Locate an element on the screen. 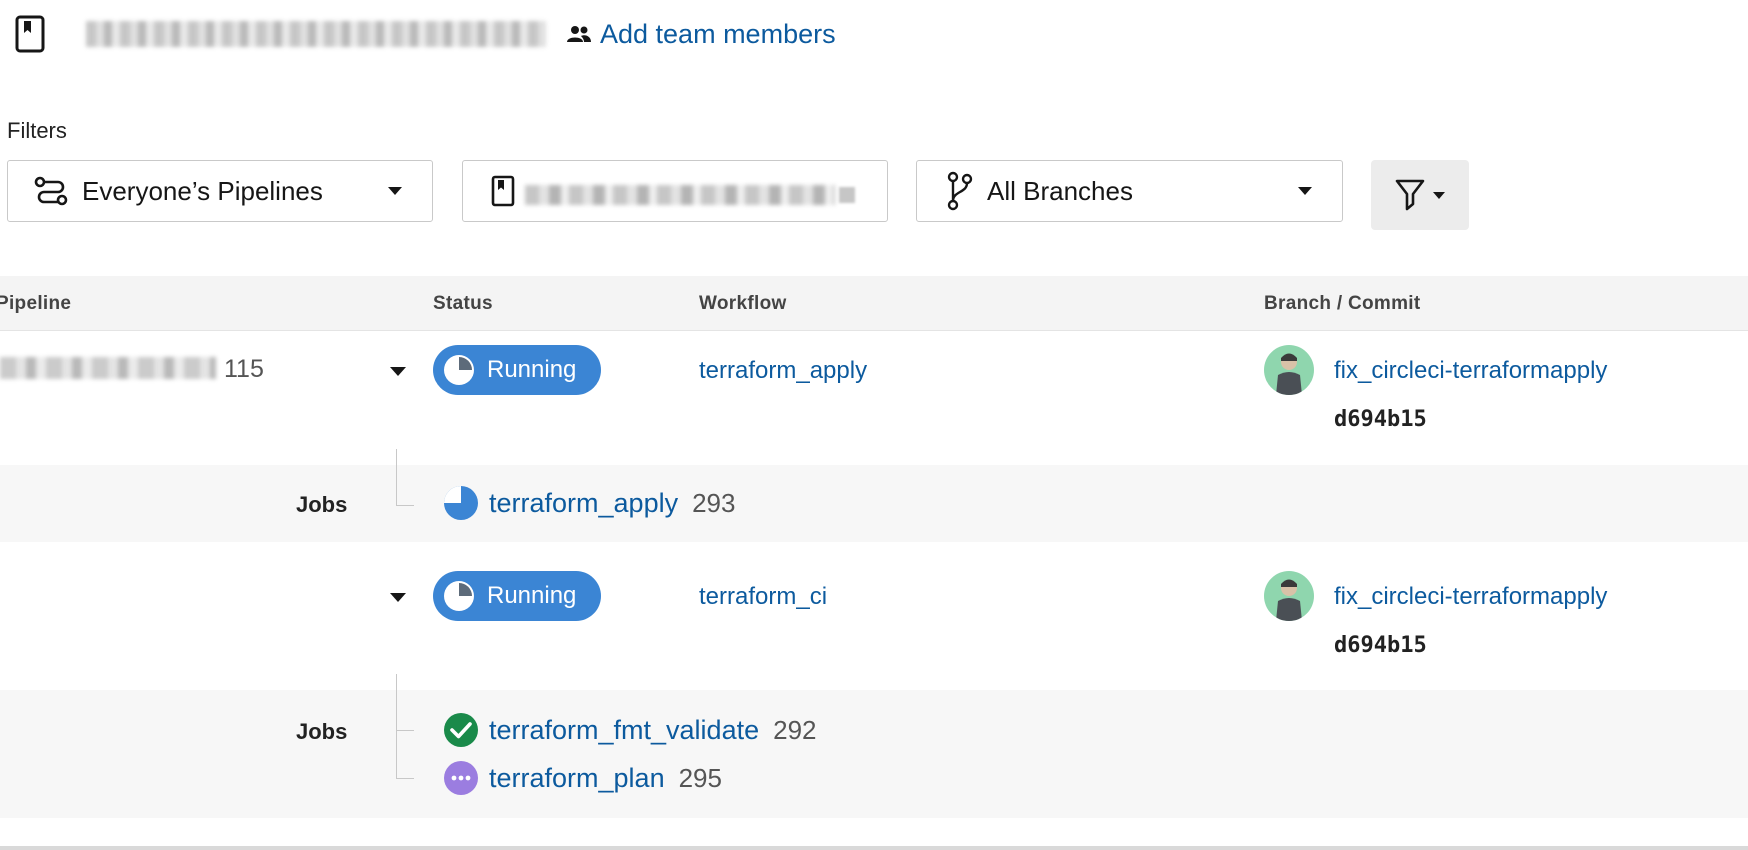 The height and width of the screenshot is (850, 1748). workflow-link: terraform_ci is located at coordinates (763, 597).